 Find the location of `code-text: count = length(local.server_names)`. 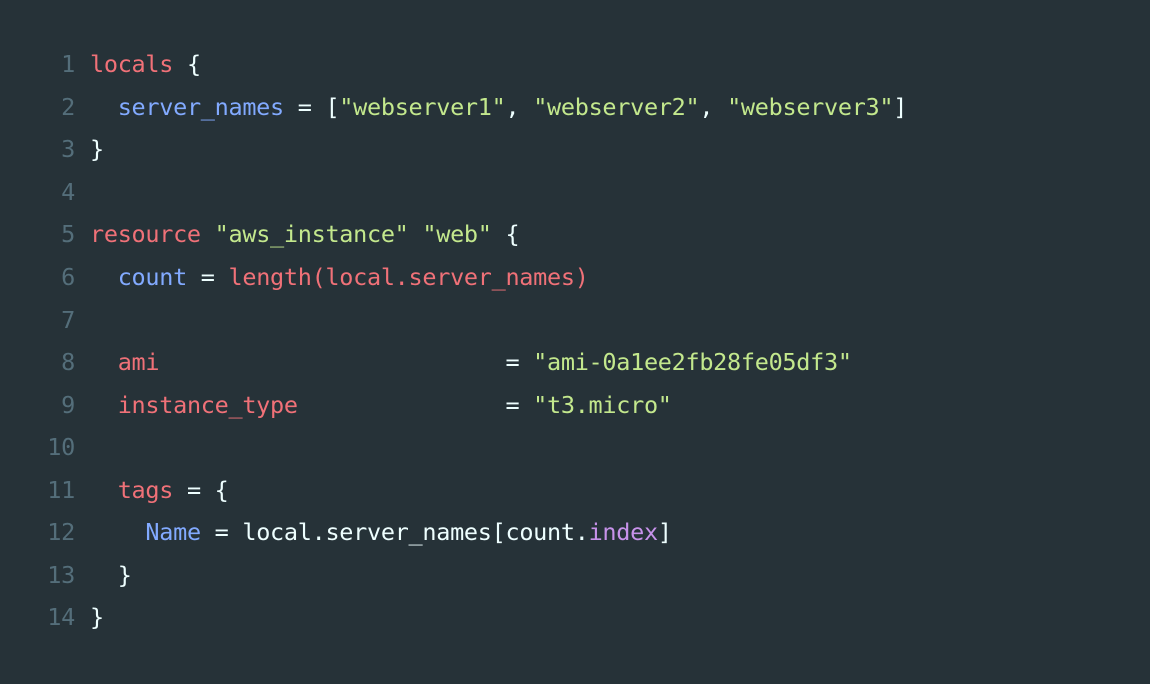

code-text: count = length(local.server_names) is located at coordinates (353, 277).